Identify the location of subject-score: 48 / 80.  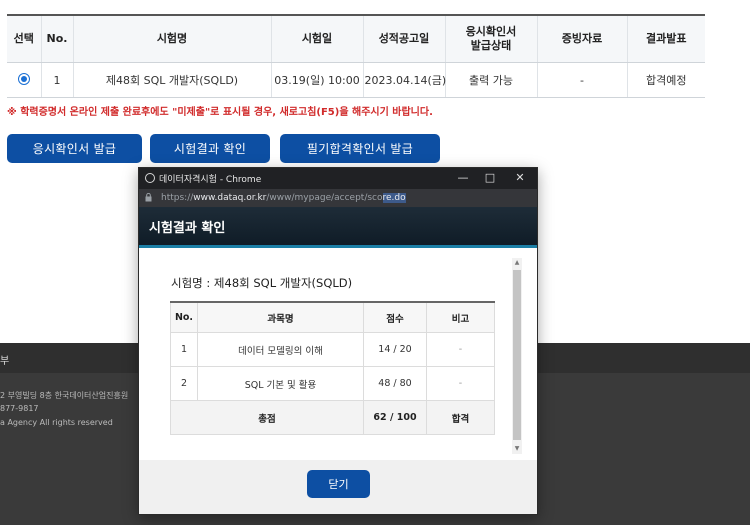
(395, 383).